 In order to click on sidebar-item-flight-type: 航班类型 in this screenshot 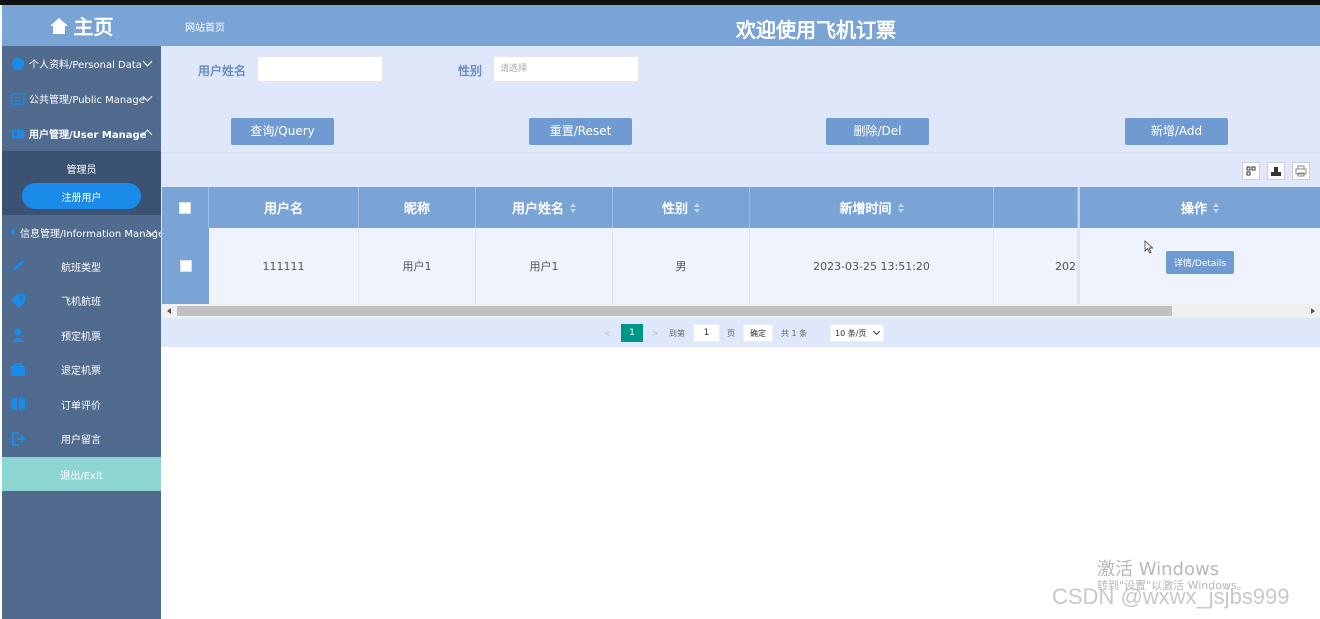, I will do `click(81, 266)`.